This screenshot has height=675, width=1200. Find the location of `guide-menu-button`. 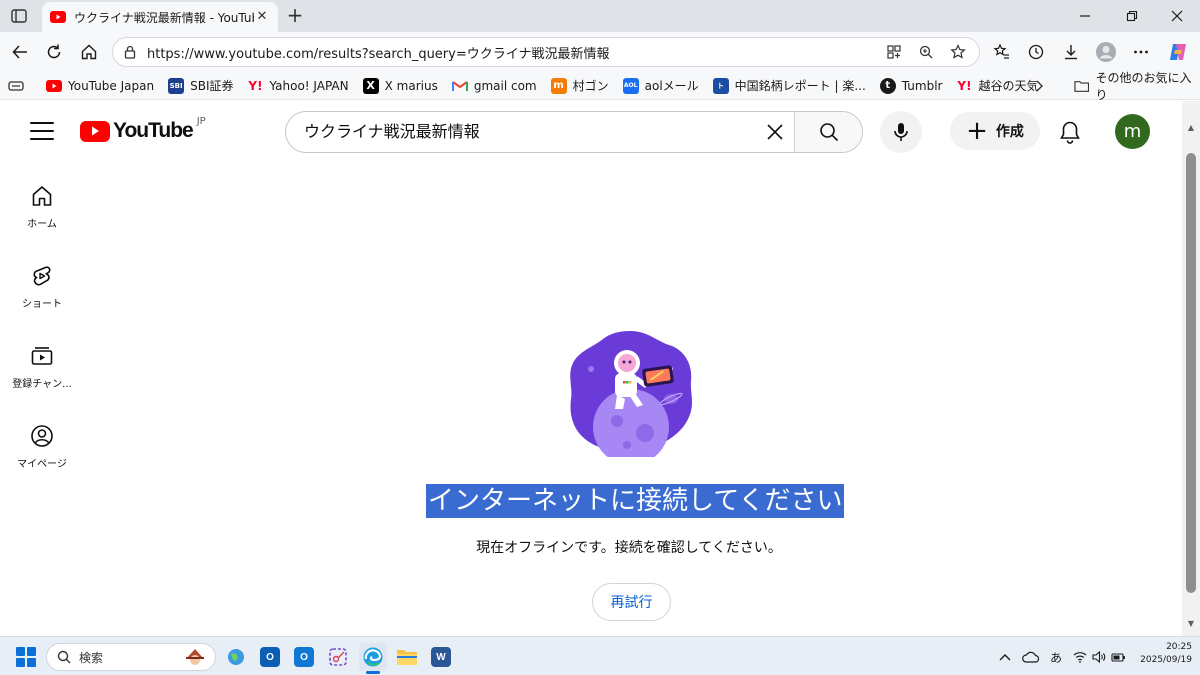

guide-menu-button is located at coordinates (42, 131).